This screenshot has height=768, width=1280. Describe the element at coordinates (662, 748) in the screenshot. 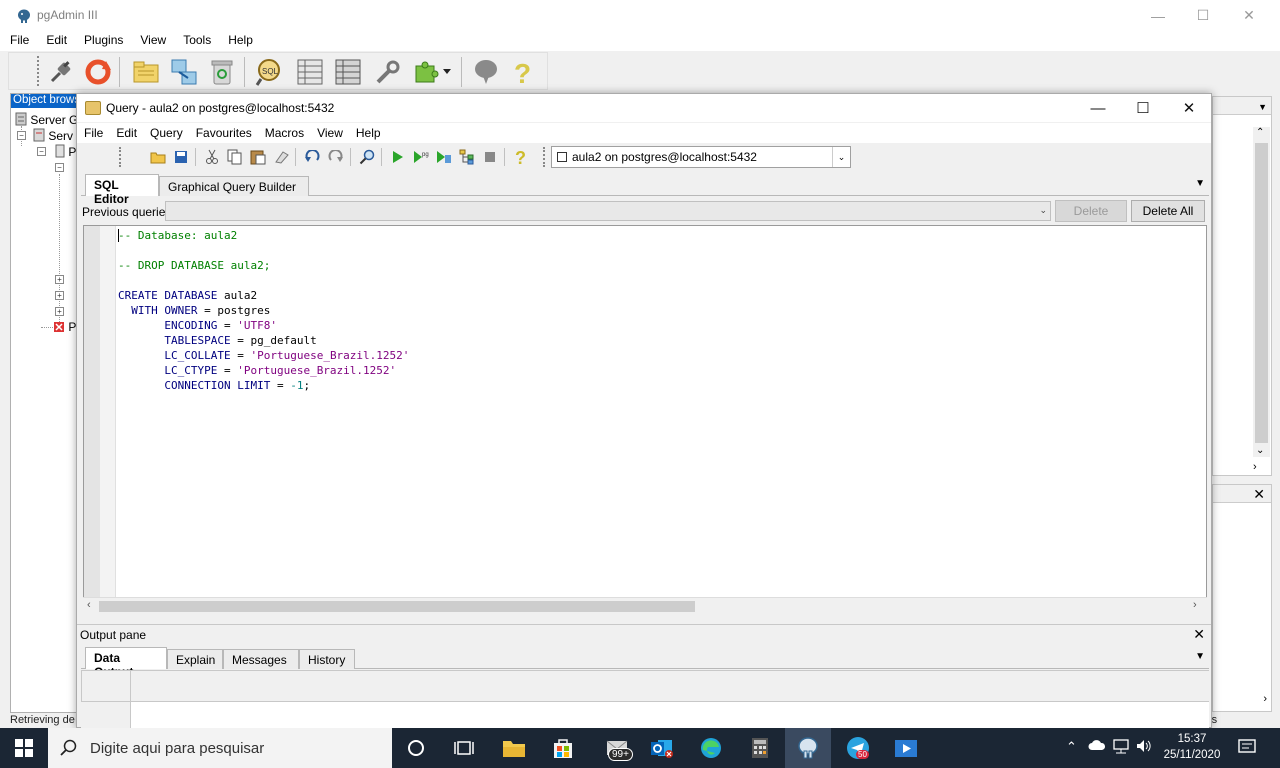

I see `outlook-icon` at that location.